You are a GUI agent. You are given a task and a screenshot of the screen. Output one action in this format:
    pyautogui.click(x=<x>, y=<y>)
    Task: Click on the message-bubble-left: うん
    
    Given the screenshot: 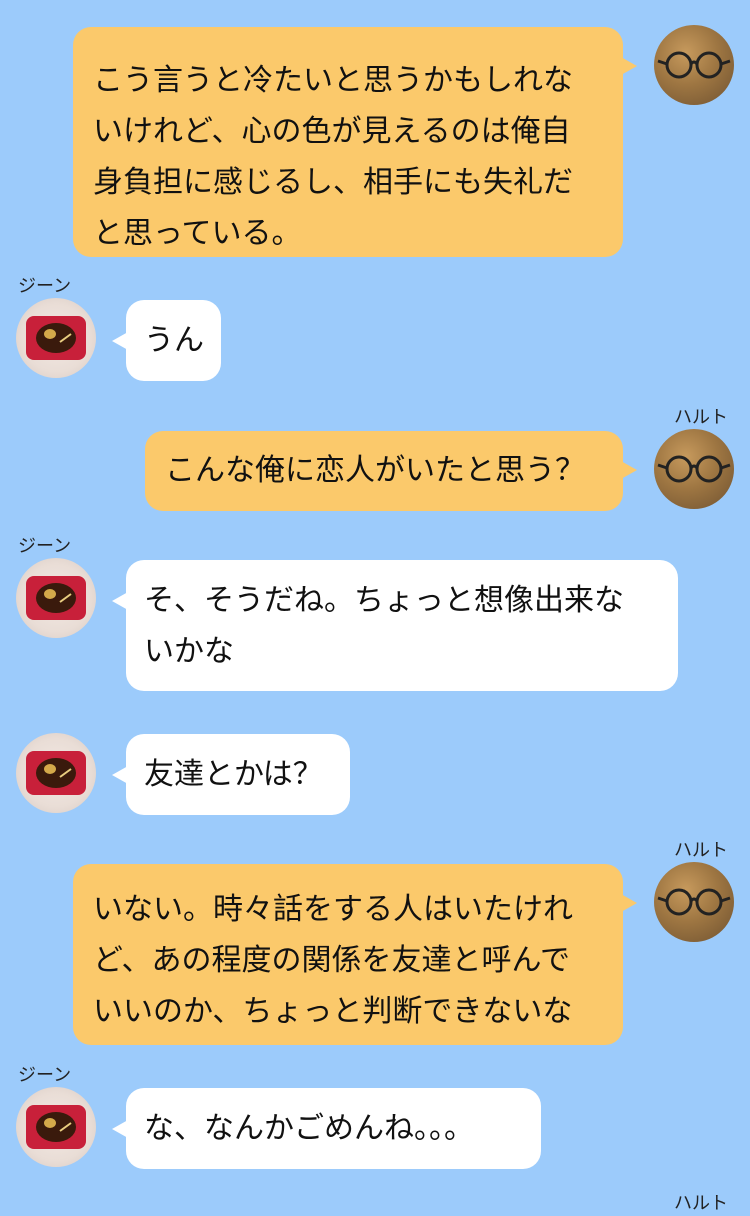 What is the action you would take?
    pyautogui.click(x=166, y=340)
    